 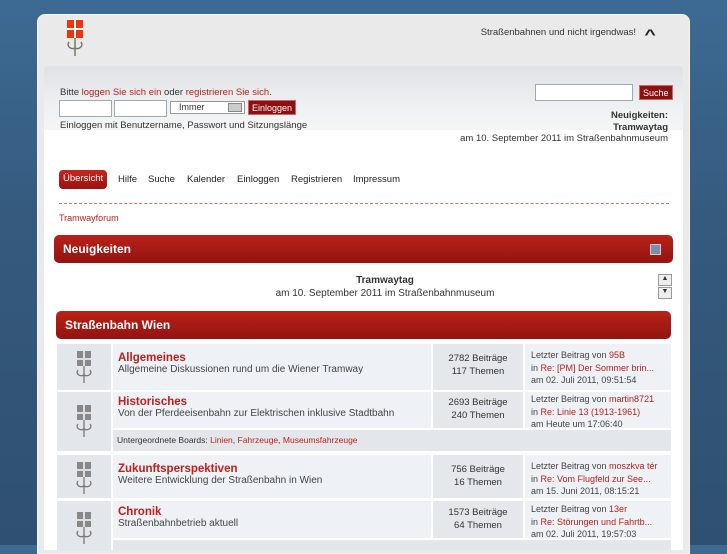 I want to click on collapse-header-icon: ^, so click(x=649, y=34).